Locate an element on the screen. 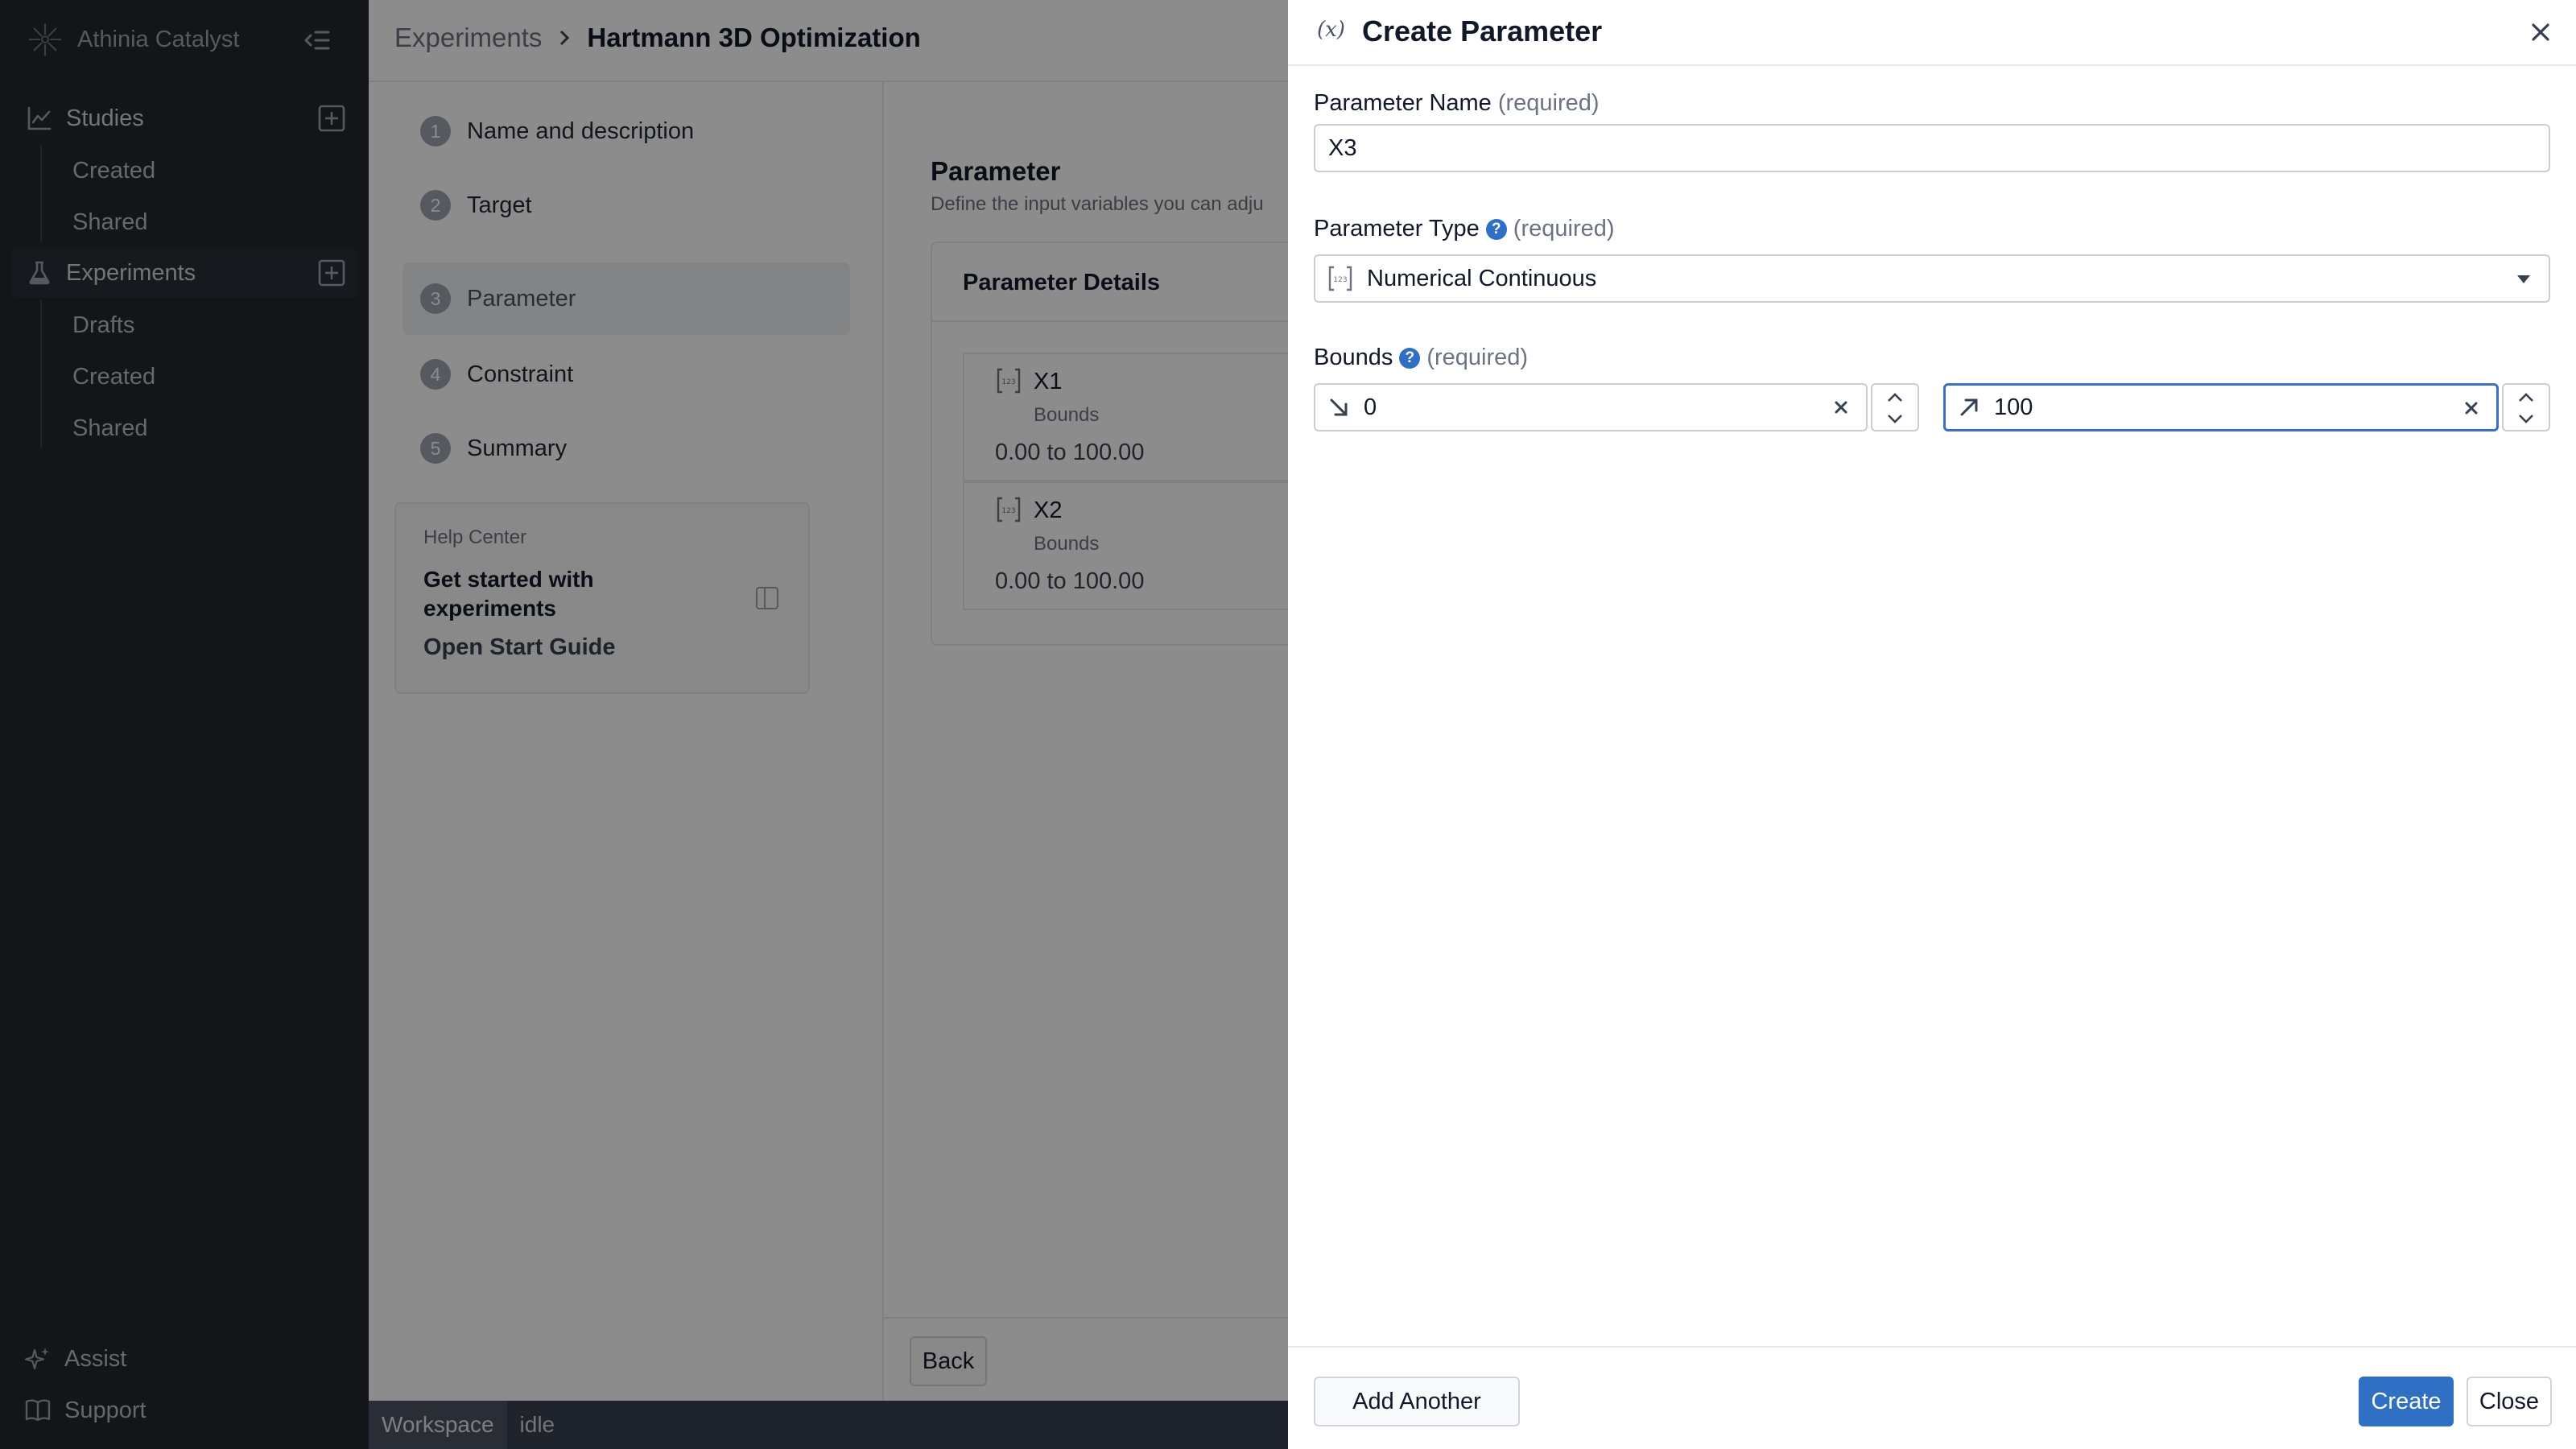  dialog-footer: Add Another Create Close is located at coordinates (1932, 1397).